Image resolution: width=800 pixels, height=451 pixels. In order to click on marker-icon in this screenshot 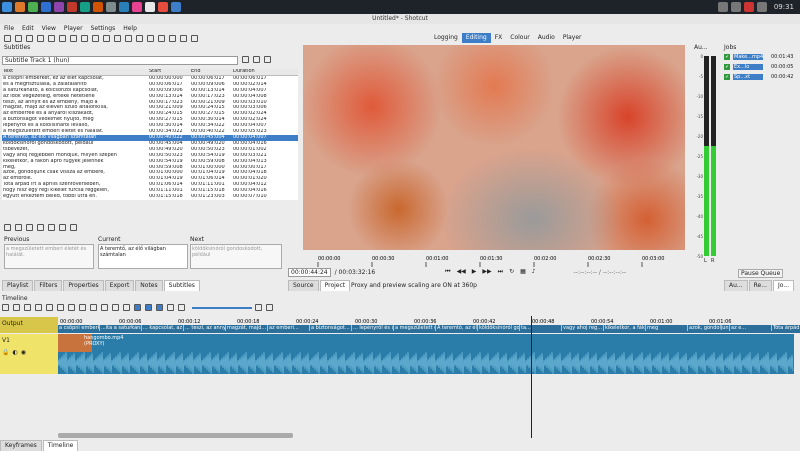, I will do `click(104, 307)`.